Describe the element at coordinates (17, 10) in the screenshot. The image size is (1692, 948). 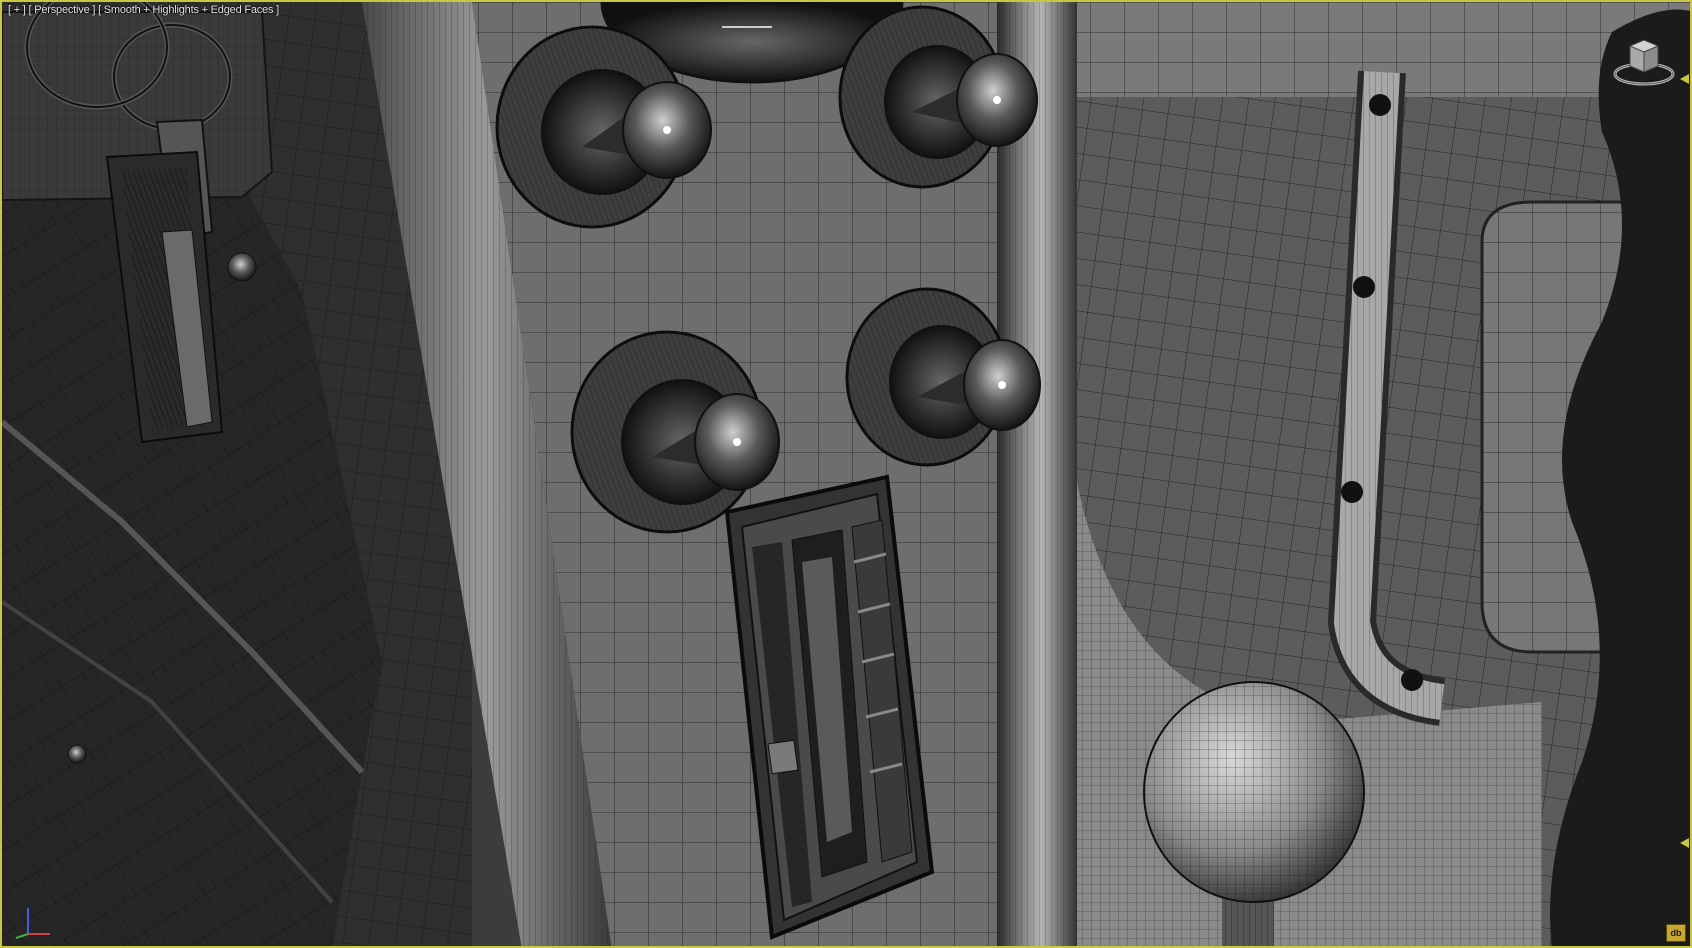
I see `viewport-menu-button: [ + ]` at that location.